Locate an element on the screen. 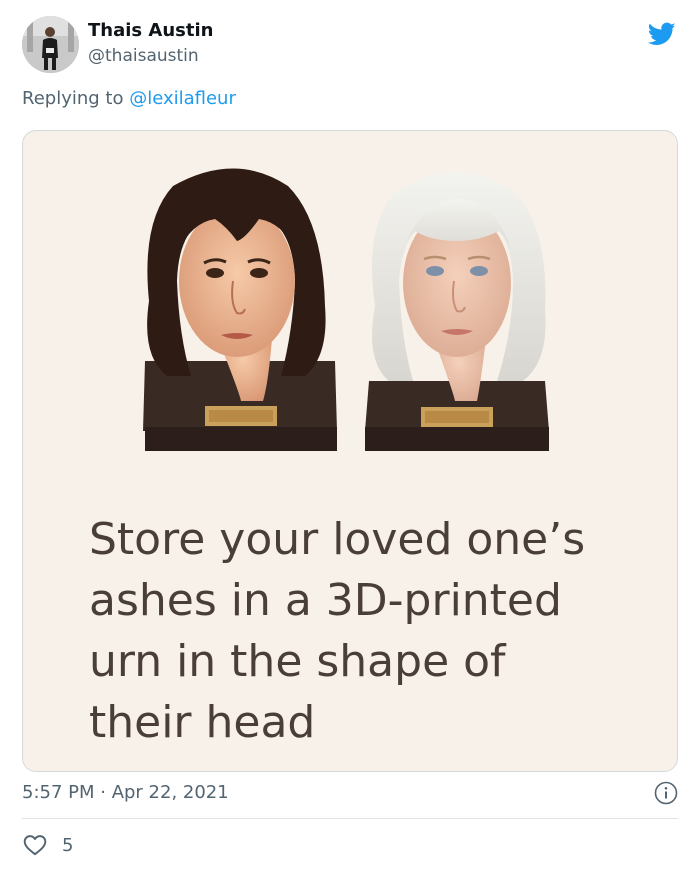 This screenshot has height=873, width=700. caption-line: their head is located at coordinates (202, 722).